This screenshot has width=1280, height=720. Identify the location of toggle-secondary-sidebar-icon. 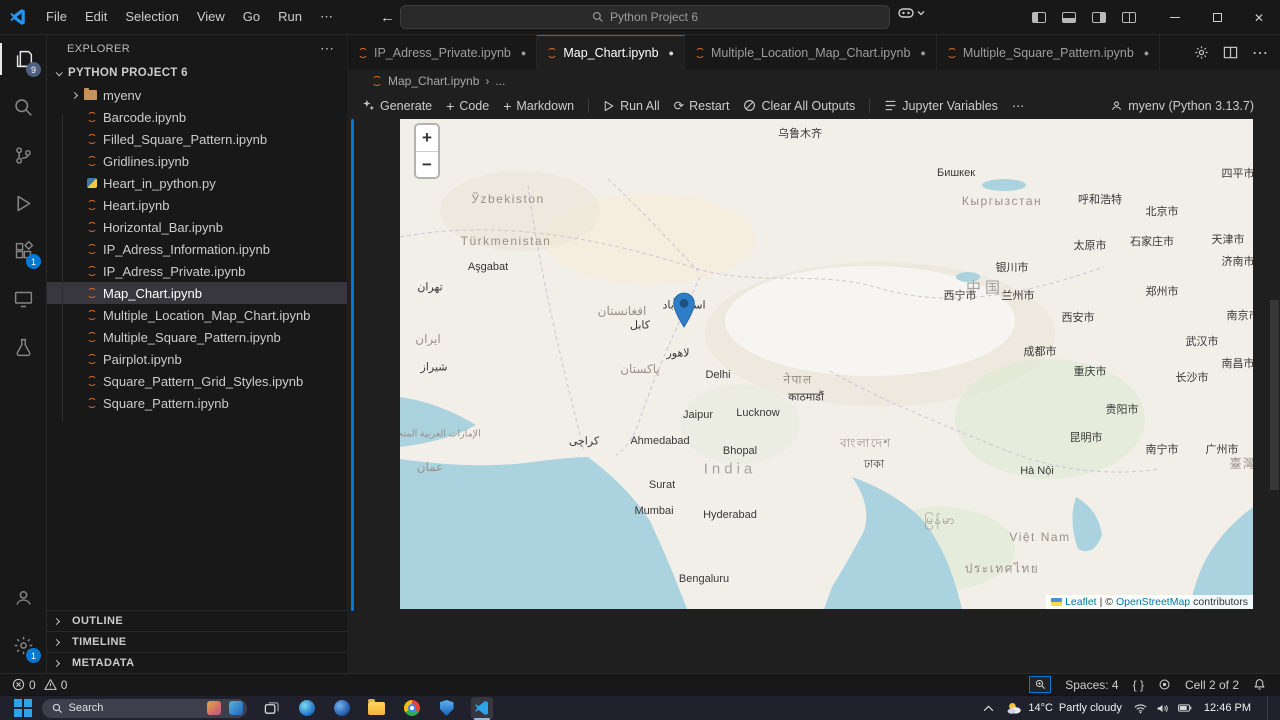
(1099, 17).